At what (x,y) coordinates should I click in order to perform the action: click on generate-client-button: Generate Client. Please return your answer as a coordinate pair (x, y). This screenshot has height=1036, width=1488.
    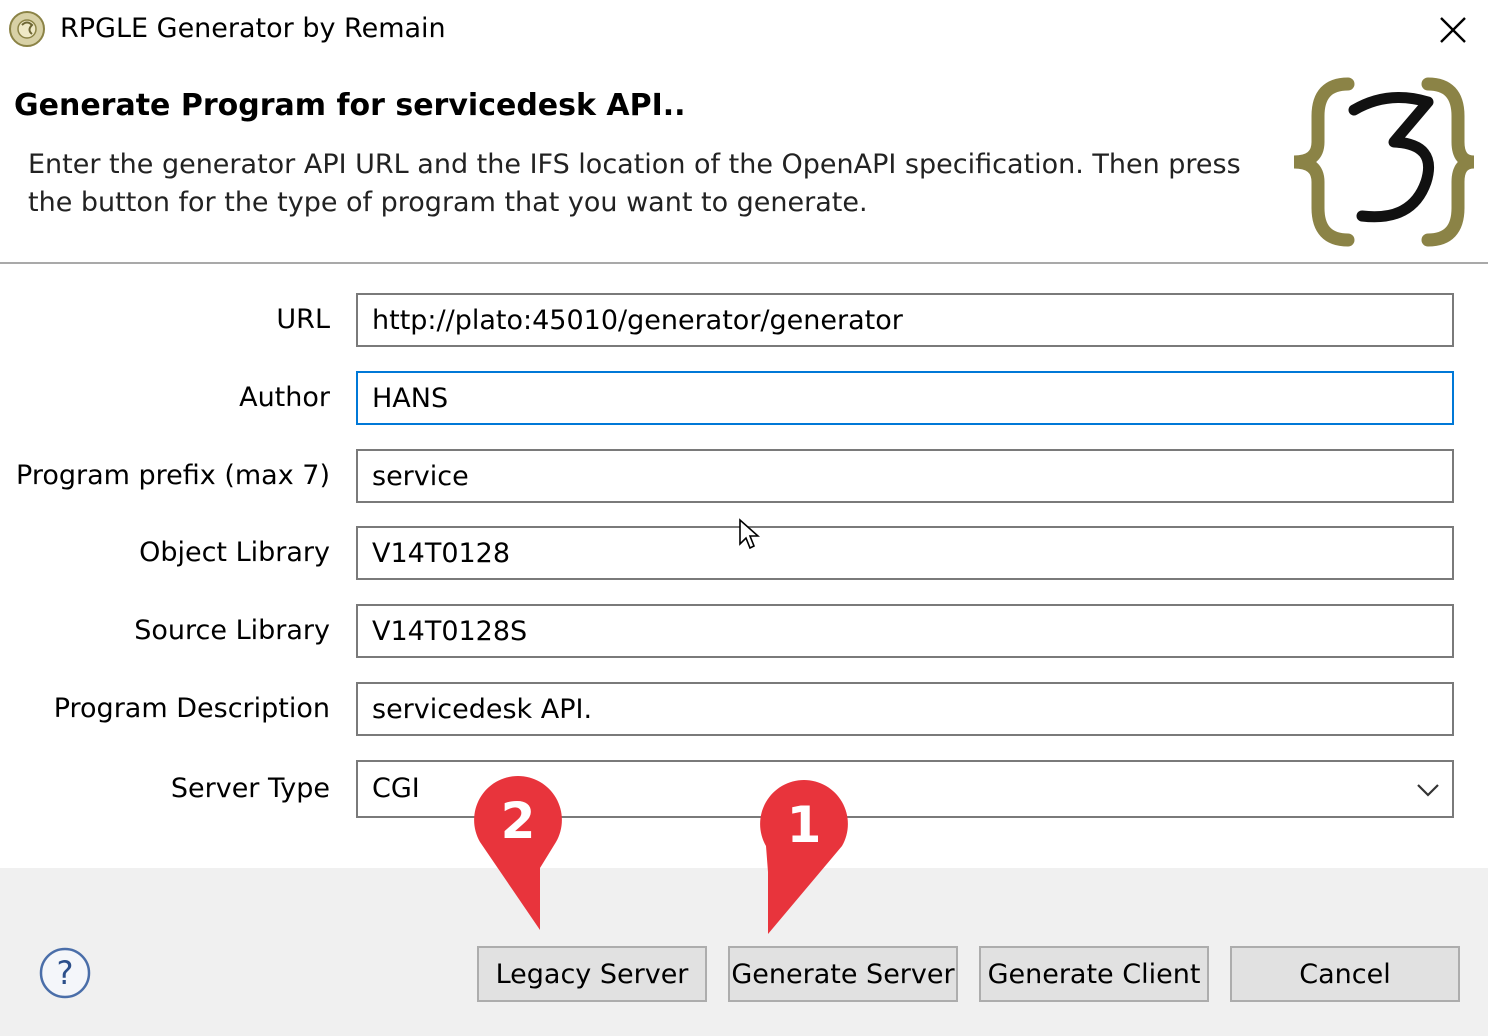
    Looking at the image, I should click on (1094, 974).